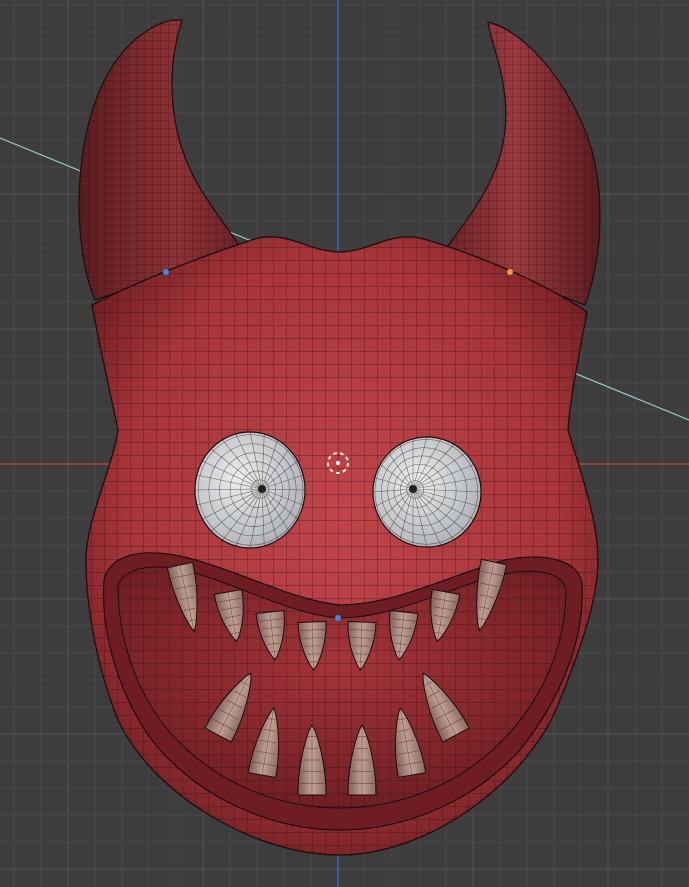 The width and height of the screenshot is (689, 887). What do you see at coordinates (338, 618) in the screenshot?
I see `origin-point-icon` at bounding box center [338, 618].